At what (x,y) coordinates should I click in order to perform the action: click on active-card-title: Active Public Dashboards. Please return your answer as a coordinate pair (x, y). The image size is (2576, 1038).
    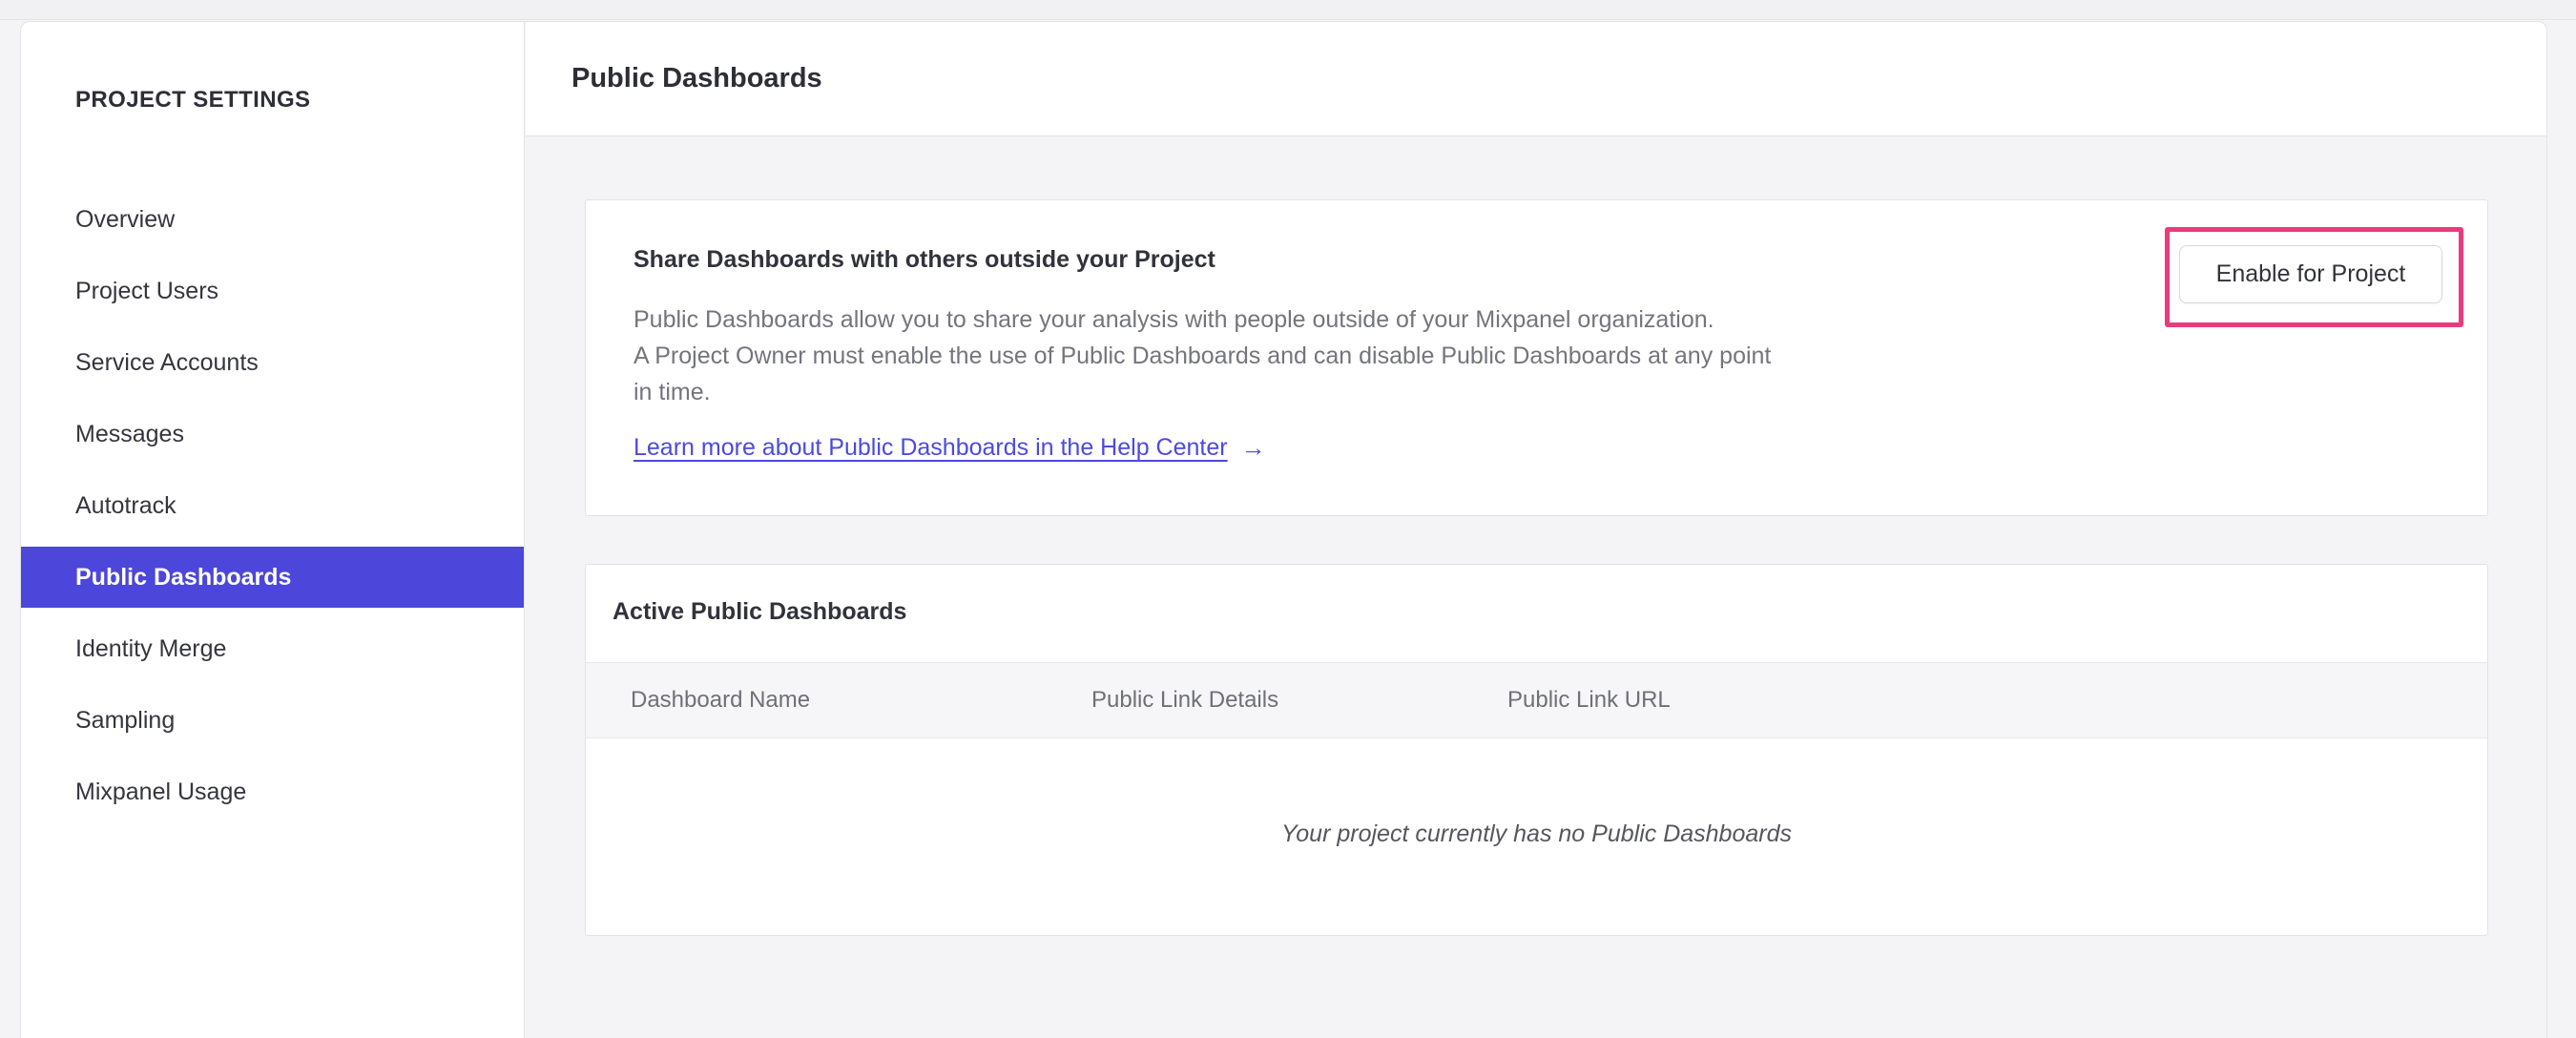
    Looking at the image, I should click on (760, 611).